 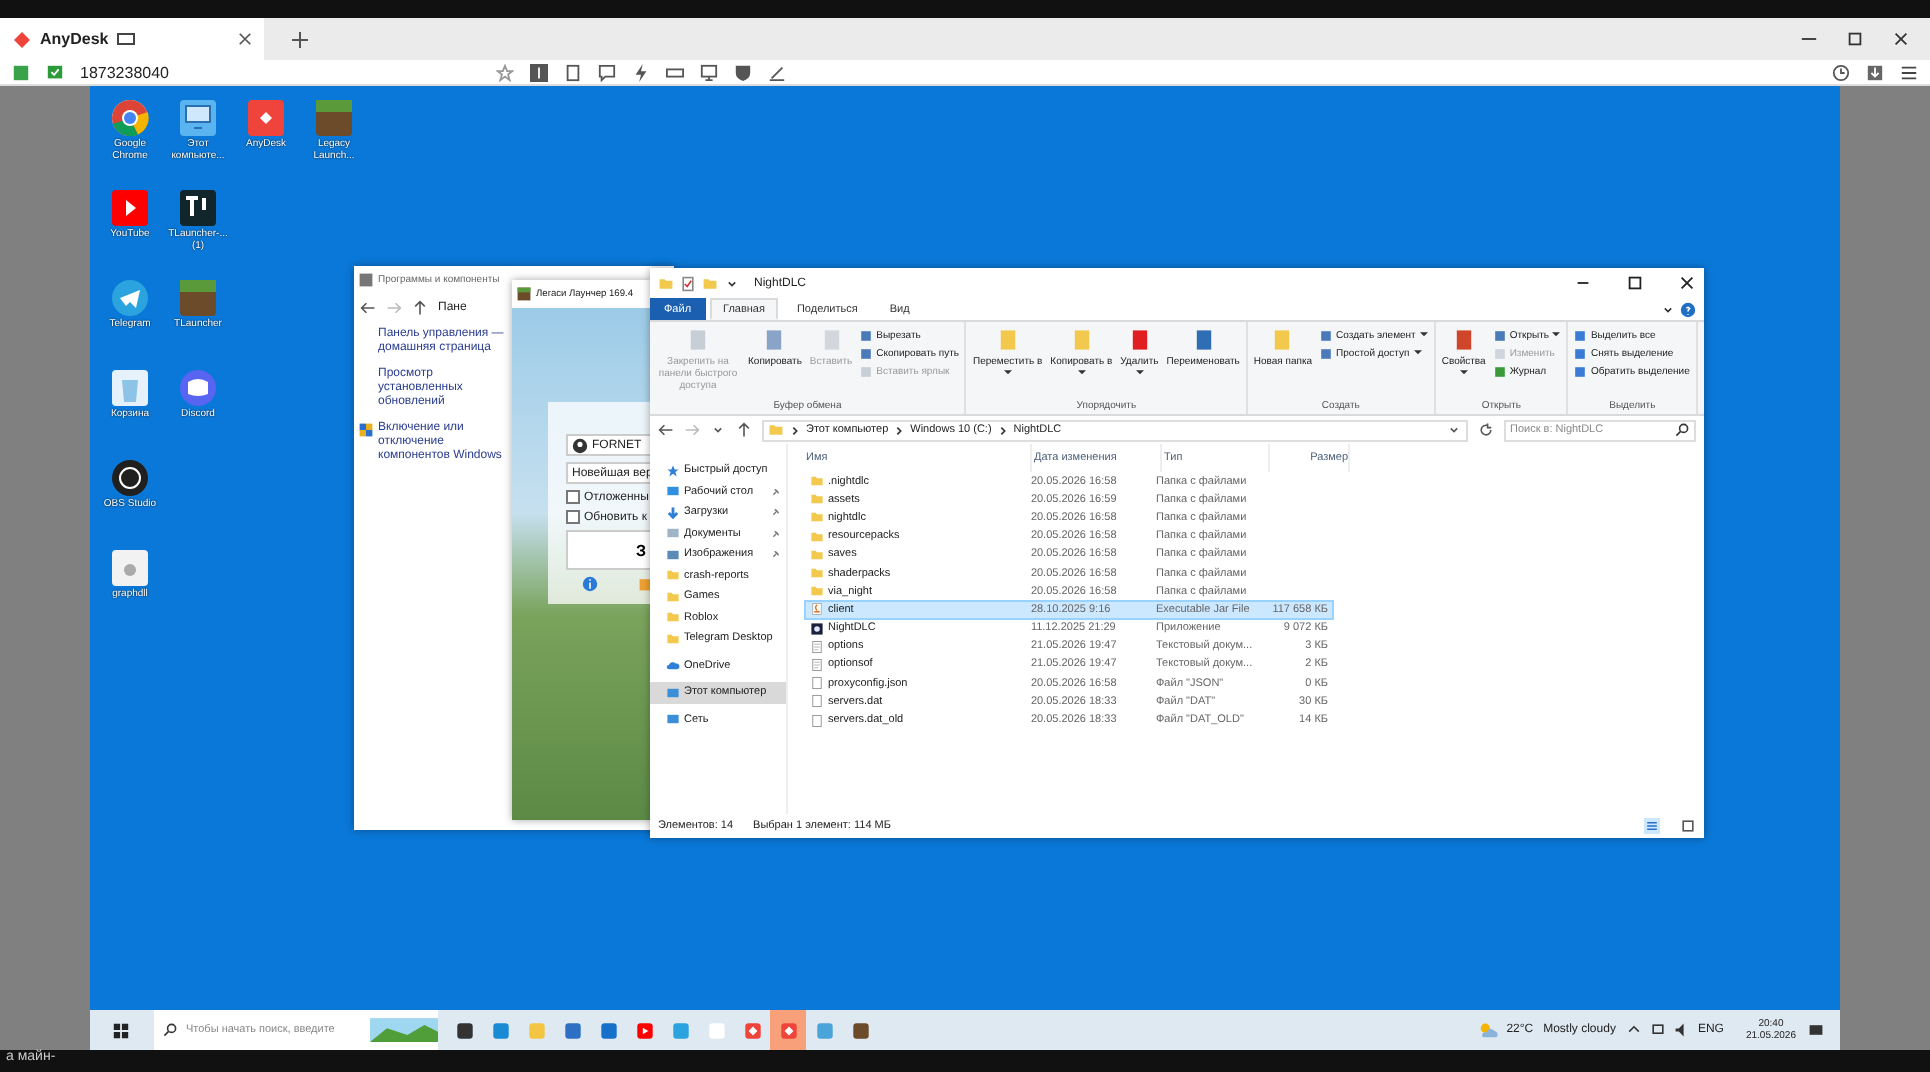 What do you see at coordinates (590, 584) in the screenshot?
I see `info-icon` at bounding box center [590, 584].